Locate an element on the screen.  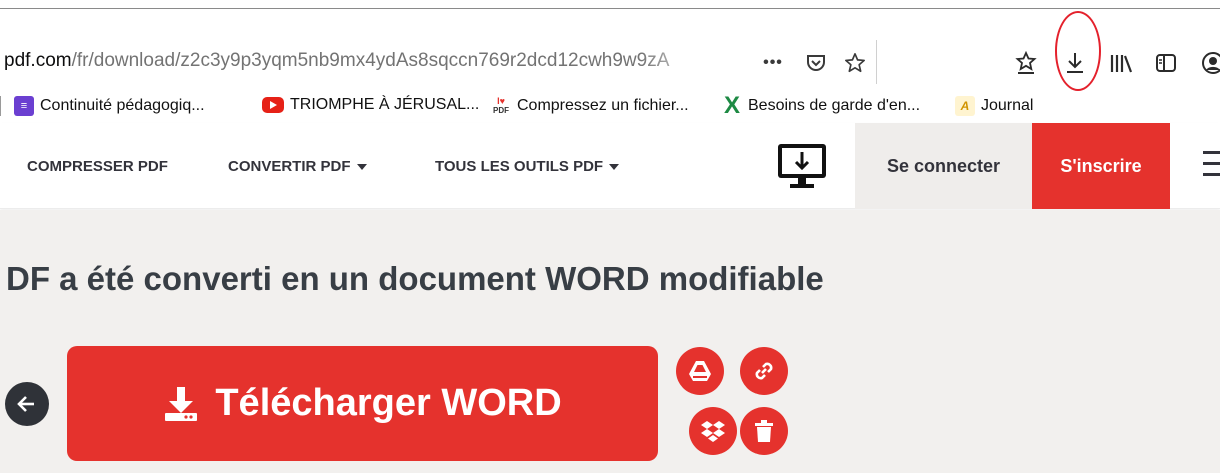
list-icon: ≡ is located at coordinates (24, 106).